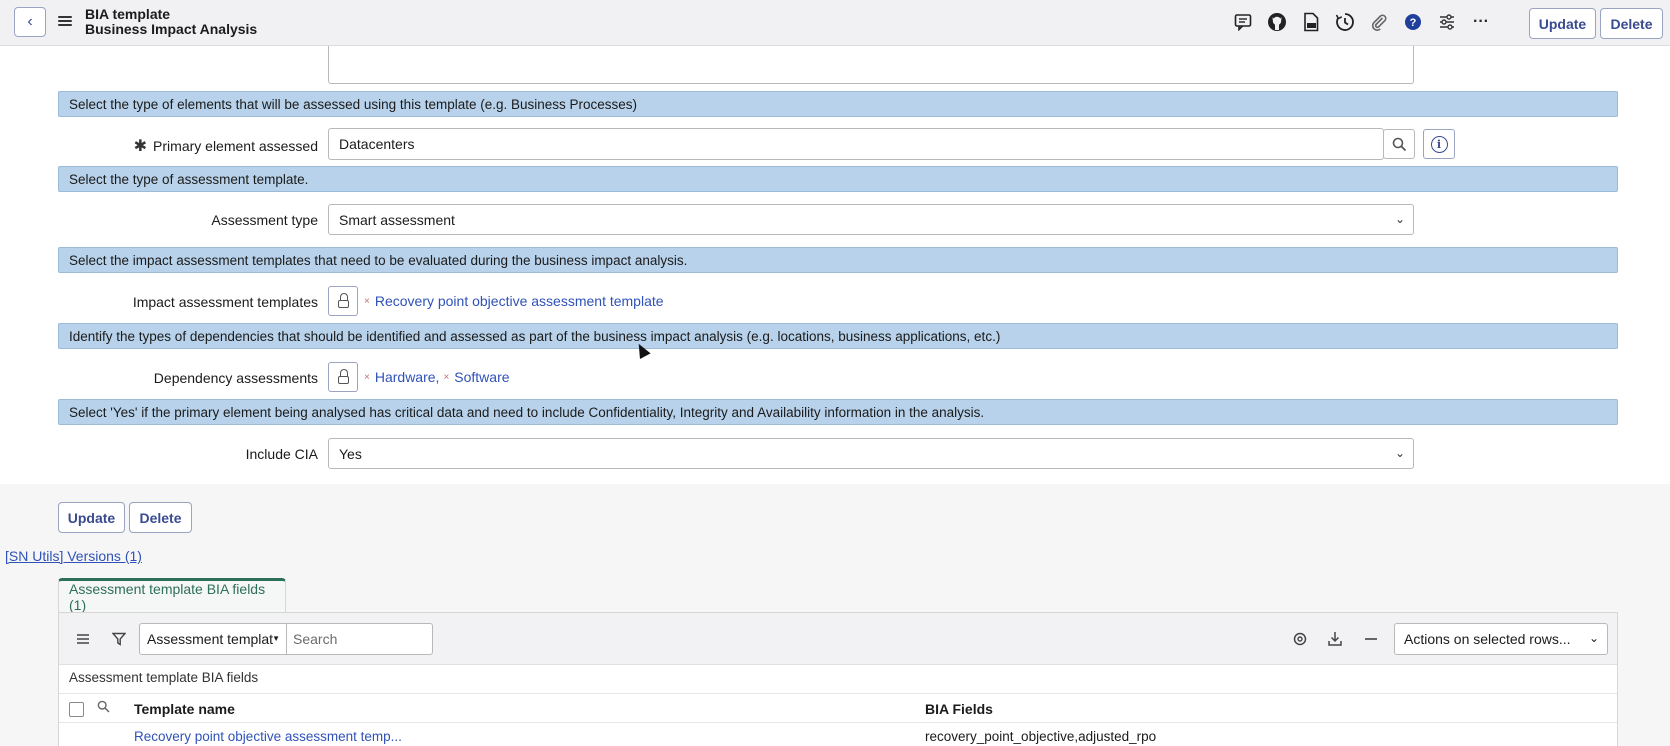 This screenshot has width=1670, height=746. I want to click on column-header-template-name: Template name, so click(184, 709).